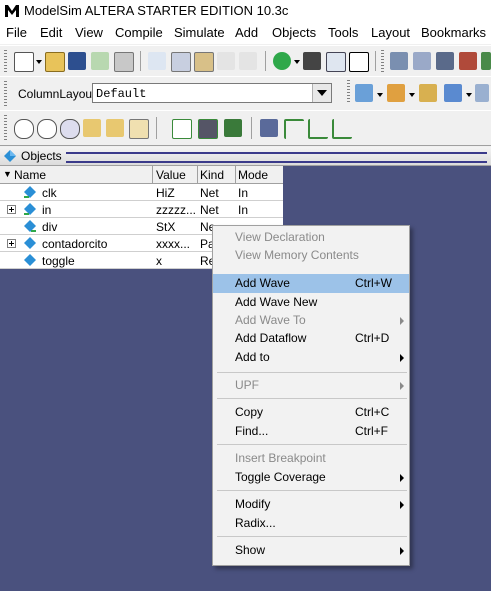 This screenshot has height=591, width=491. Describe the element at coordinates (453, 32) in the screenshot. I see `menu-bookmarks: Bookmarks` at that location.